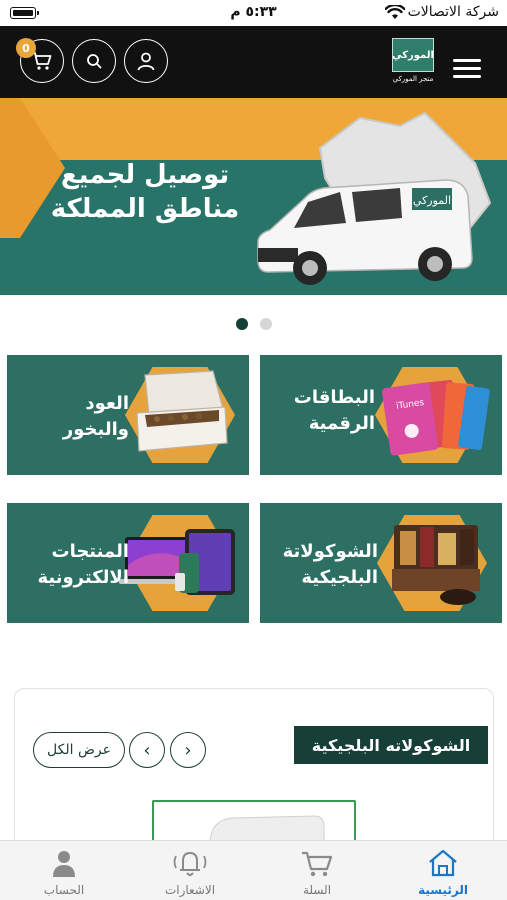  I want to click on chocolate-basket-illustration, so click(436, 565).